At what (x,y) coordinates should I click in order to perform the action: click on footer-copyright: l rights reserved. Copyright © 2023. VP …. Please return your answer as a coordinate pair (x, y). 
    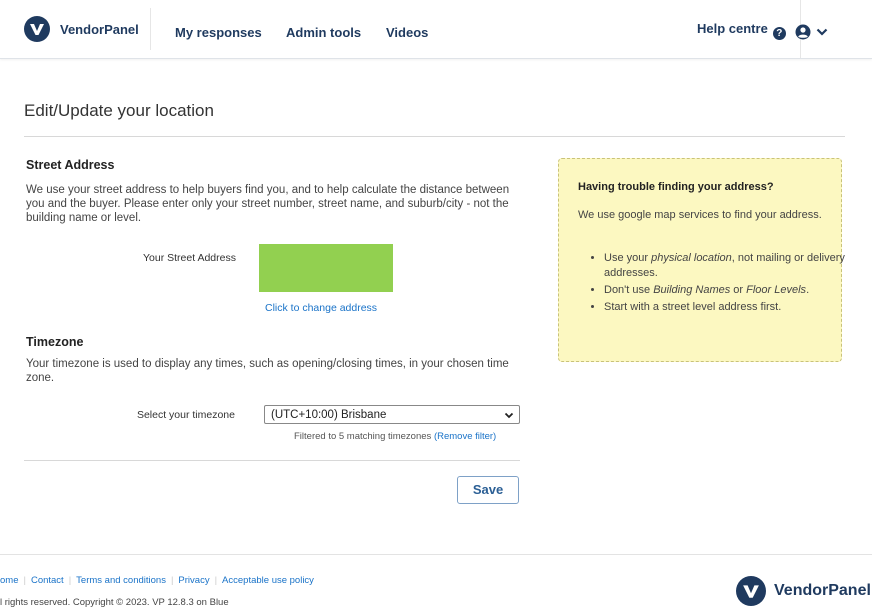
    Looking at the image, I should click on (114, 602).